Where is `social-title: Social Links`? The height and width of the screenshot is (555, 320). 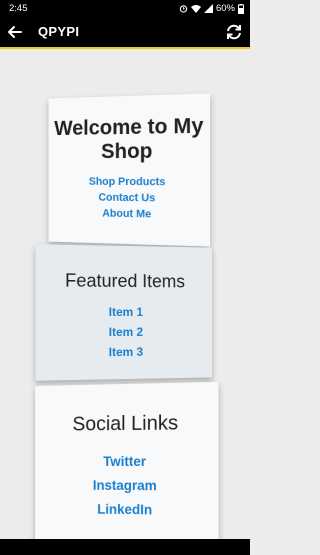
social-title: Social Links is located at coordinates (125, 424).